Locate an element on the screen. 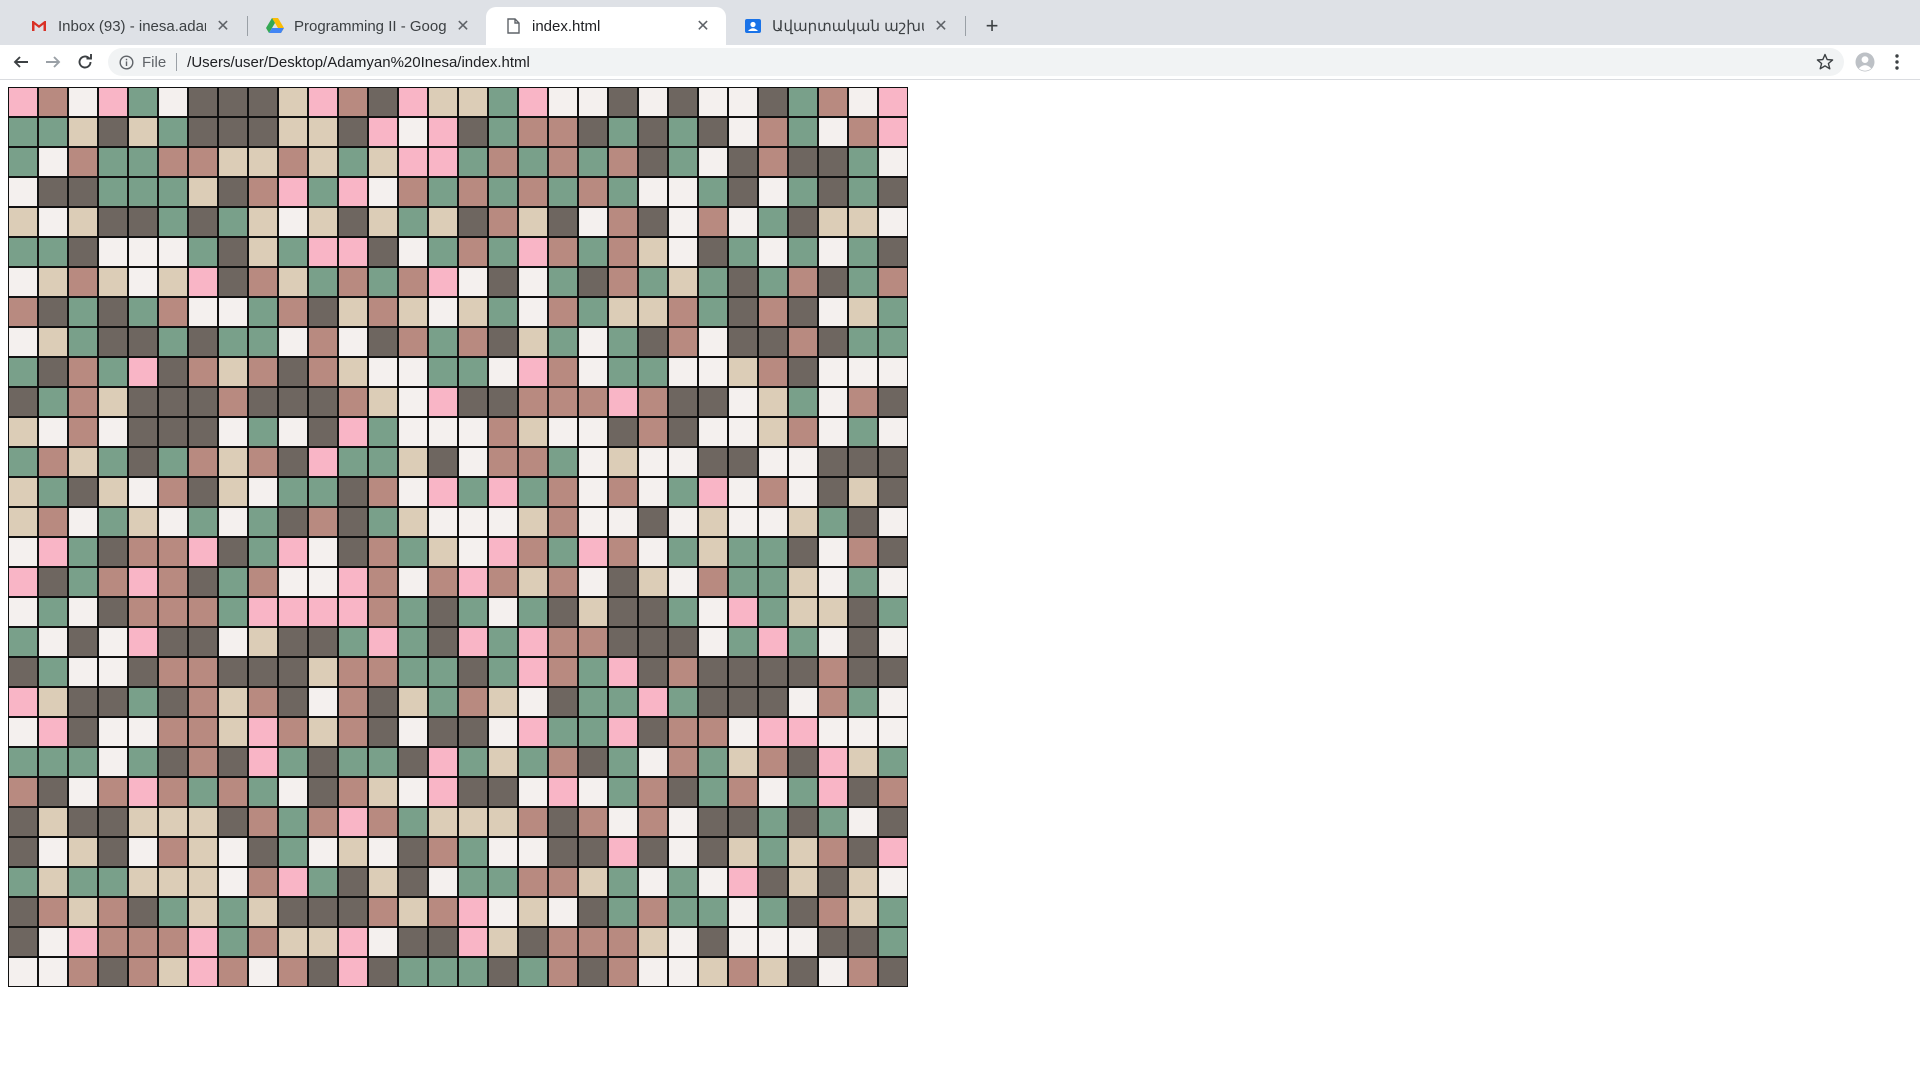  info-icon is located at coordinates (126, 62).